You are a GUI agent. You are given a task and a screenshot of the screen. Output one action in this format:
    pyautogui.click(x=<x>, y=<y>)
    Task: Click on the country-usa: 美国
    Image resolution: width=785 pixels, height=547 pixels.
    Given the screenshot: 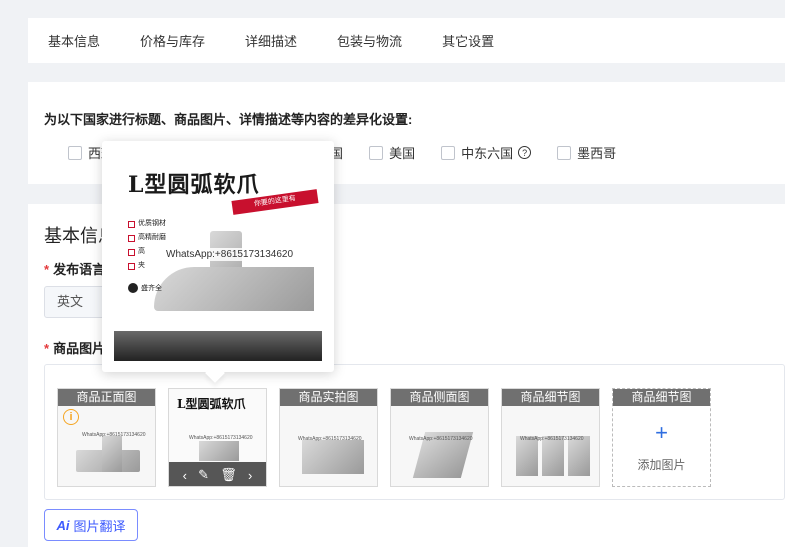 What is the action you would take?
    pyautogui.click(x=392, y=152)
    